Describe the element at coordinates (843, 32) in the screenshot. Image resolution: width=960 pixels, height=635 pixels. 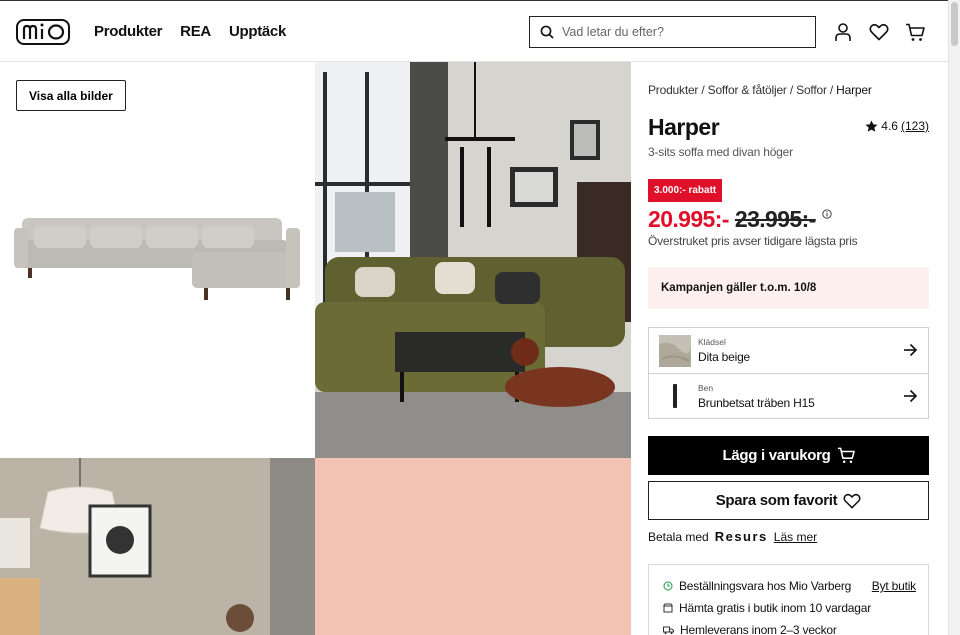
I see `user-icon` at that location.